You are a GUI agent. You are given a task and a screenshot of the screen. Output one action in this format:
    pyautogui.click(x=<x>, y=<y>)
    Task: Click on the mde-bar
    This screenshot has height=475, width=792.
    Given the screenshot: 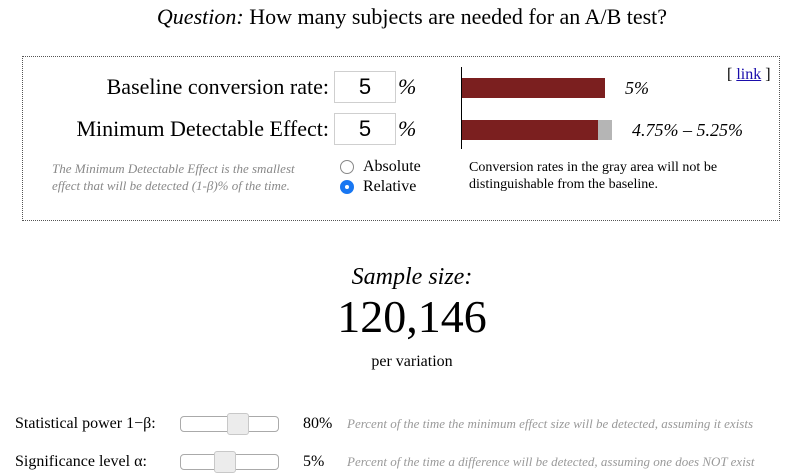 What is the action you would take?
    pyautogui.click(x=530, y=130)
    